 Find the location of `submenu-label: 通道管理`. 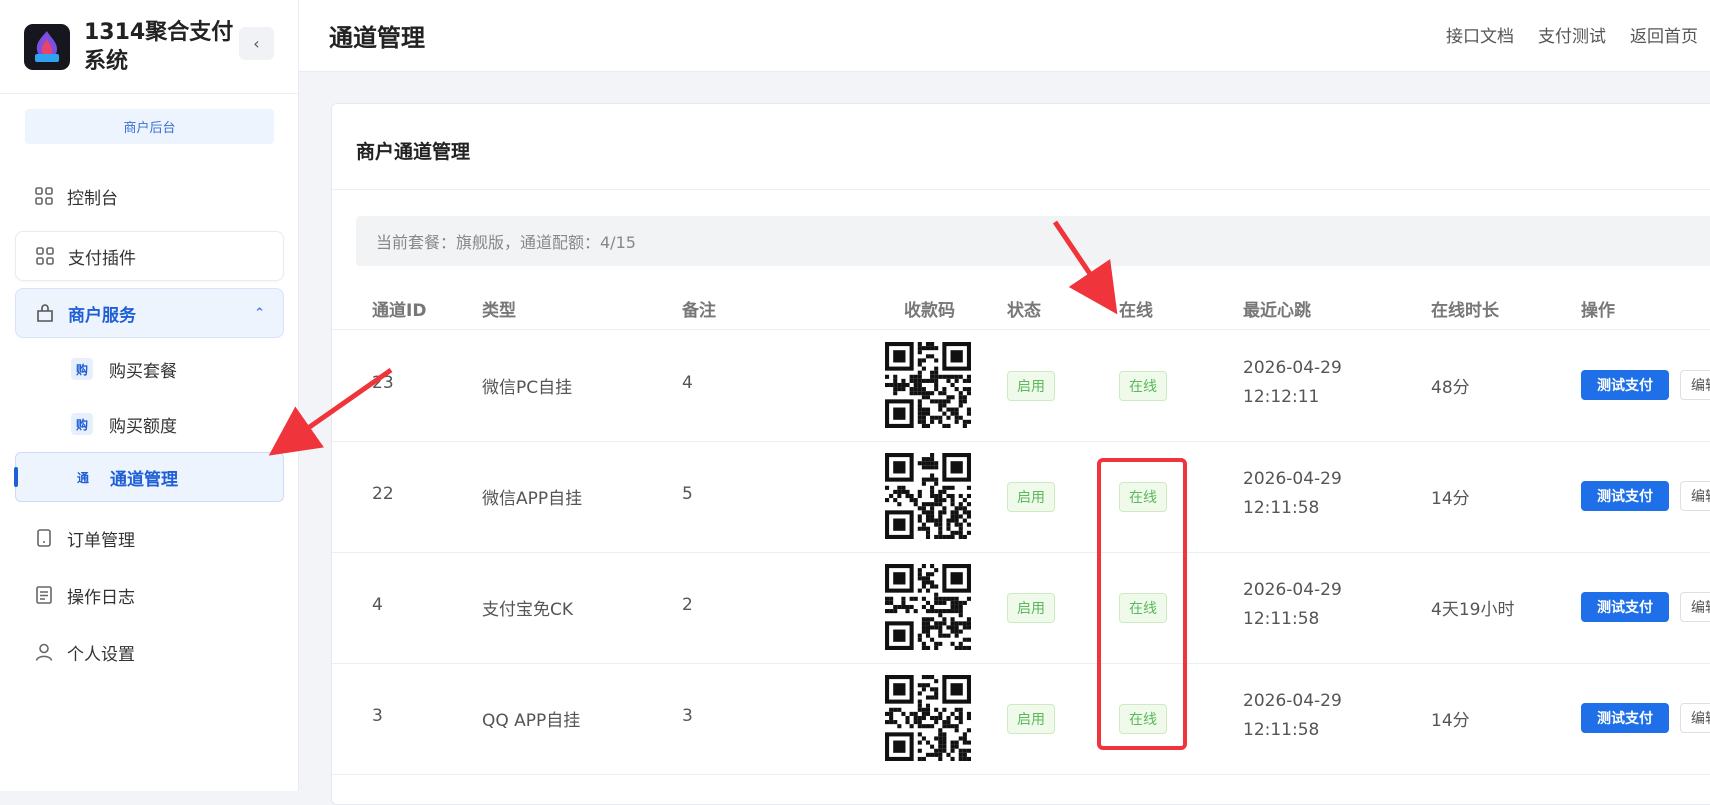

submenu-label: 通道管理 is located at coordinates (144, 479).